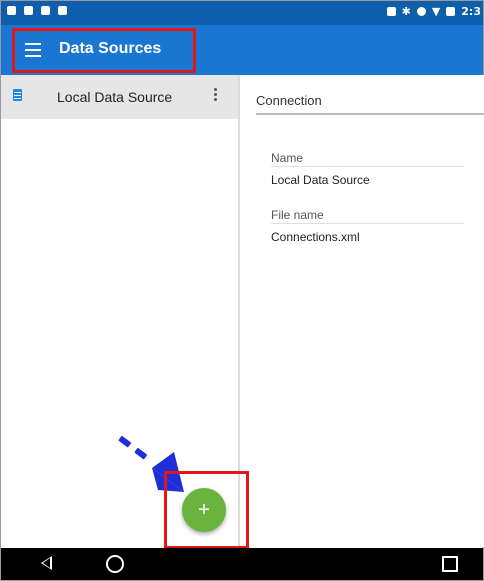 This screenshot has width=484, height=581. I want to click on status-time: 2:3, so click(471, 11).